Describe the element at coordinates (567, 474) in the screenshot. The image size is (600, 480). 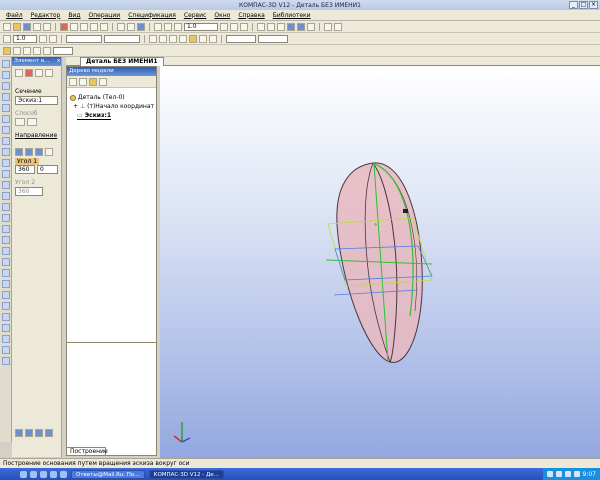
I see `tray-antivirus-icon` at that location.